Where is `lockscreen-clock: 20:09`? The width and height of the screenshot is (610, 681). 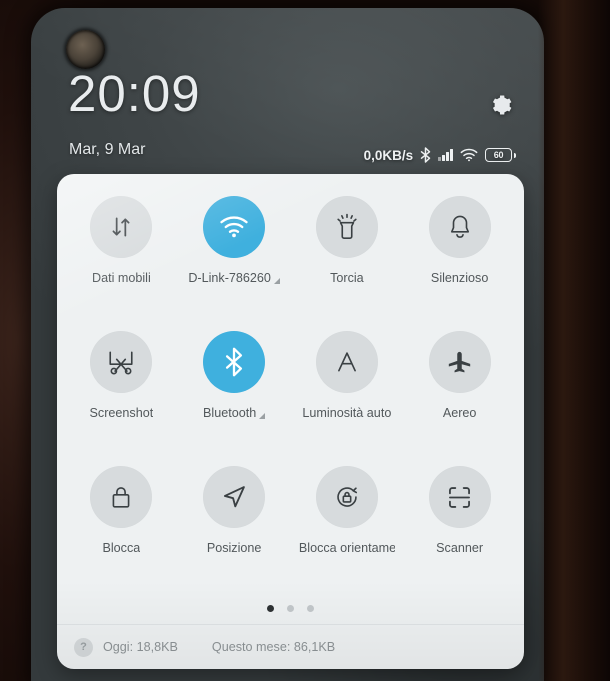 lockscreen-clock: 20:09 is located at coordinates (134, 93).